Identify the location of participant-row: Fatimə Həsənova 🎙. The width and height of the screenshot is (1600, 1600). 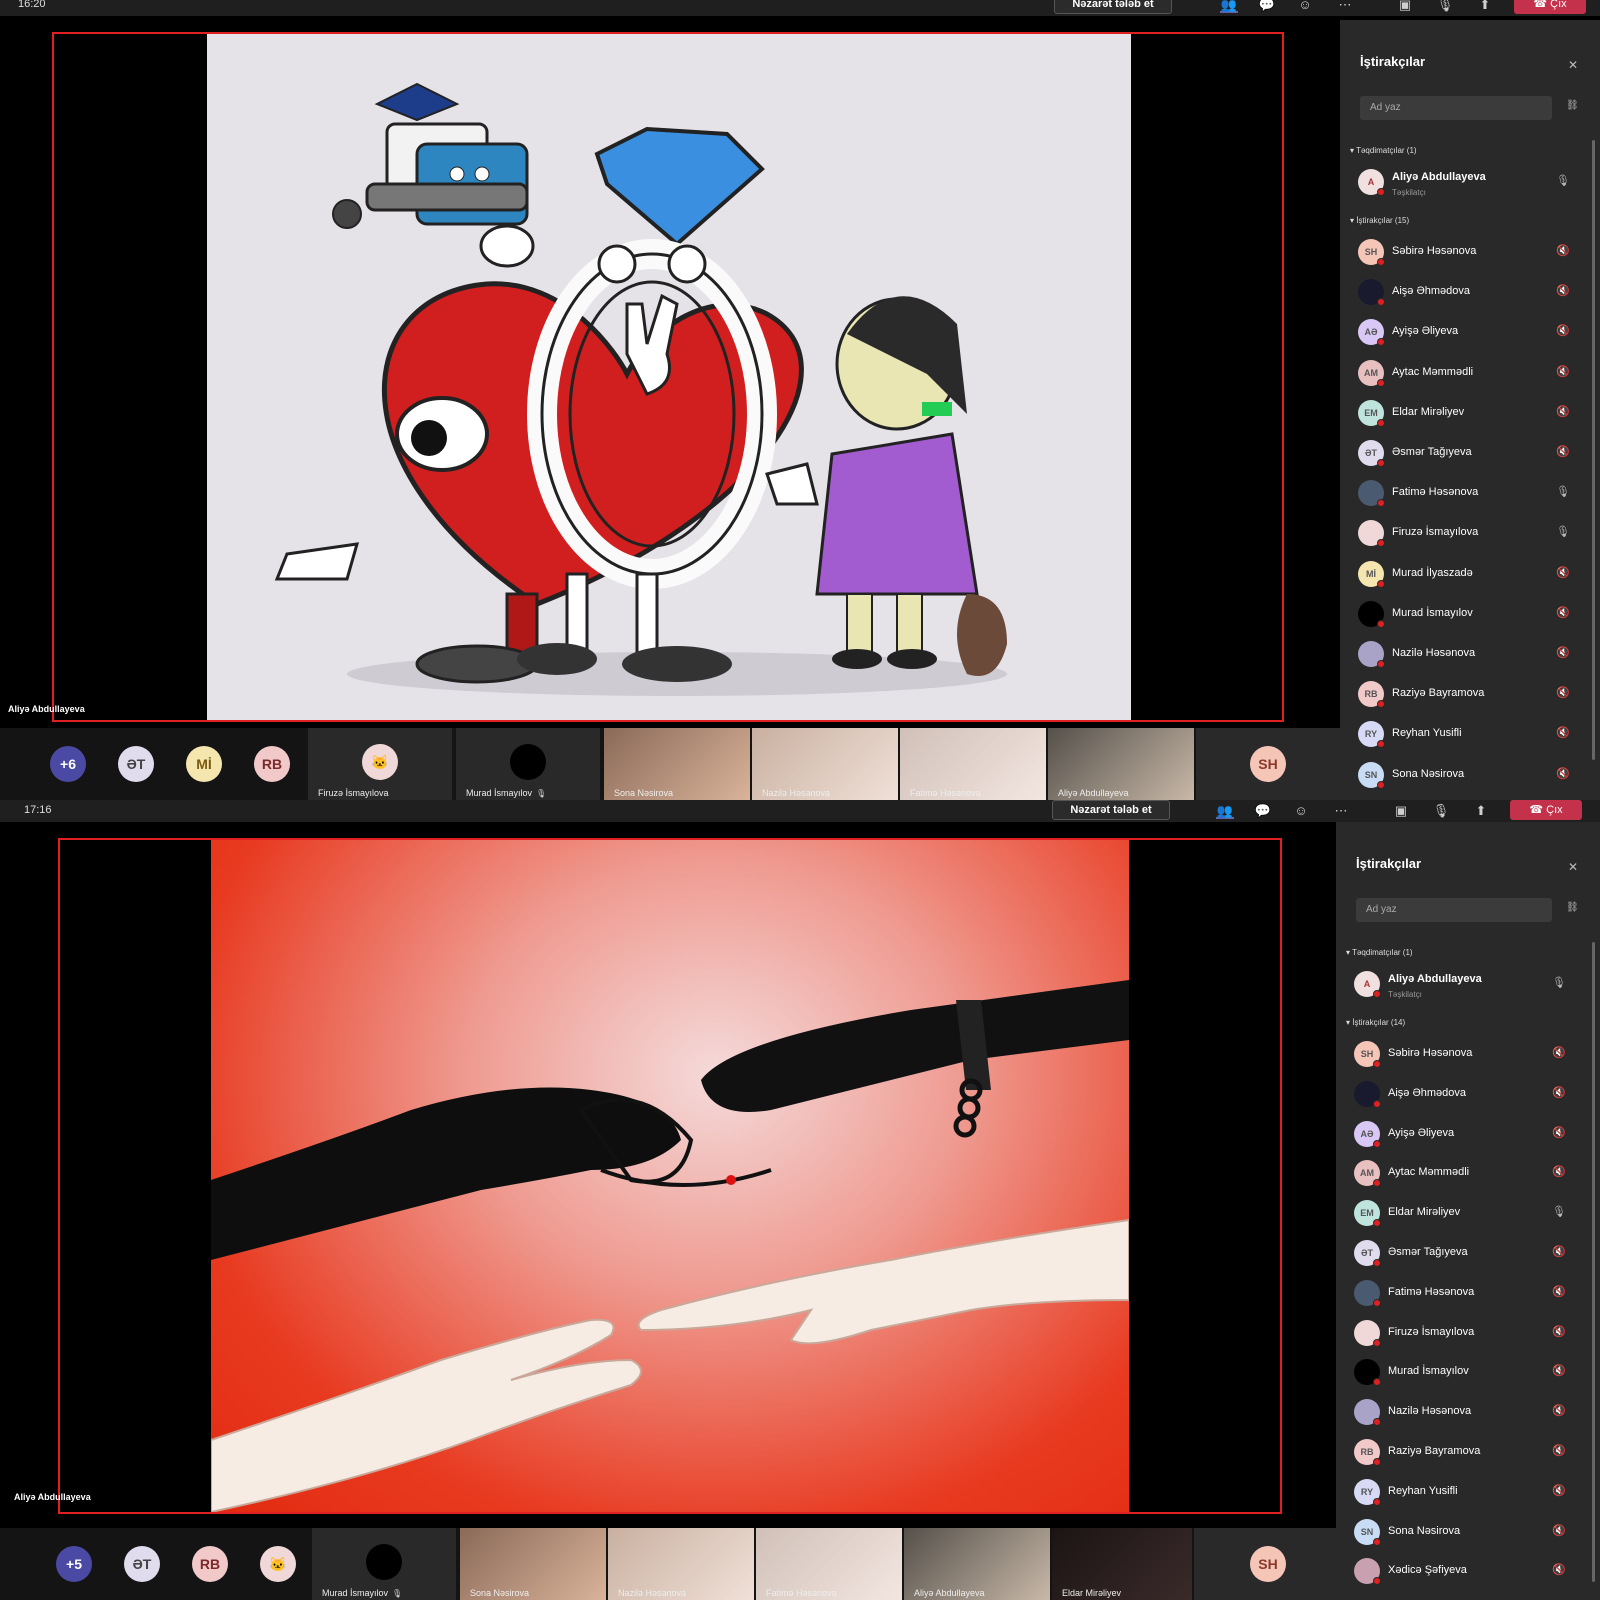
(1473, 494).